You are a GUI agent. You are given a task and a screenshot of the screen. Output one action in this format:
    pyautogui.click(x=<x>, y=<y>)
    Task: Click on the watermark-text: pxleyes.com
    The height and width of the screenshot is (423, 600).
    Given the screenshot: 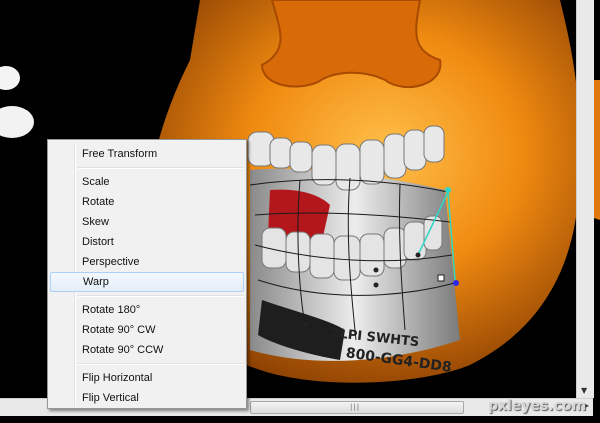 What is the action you would take?
    pyautogui.click(x=537, y=406)
    